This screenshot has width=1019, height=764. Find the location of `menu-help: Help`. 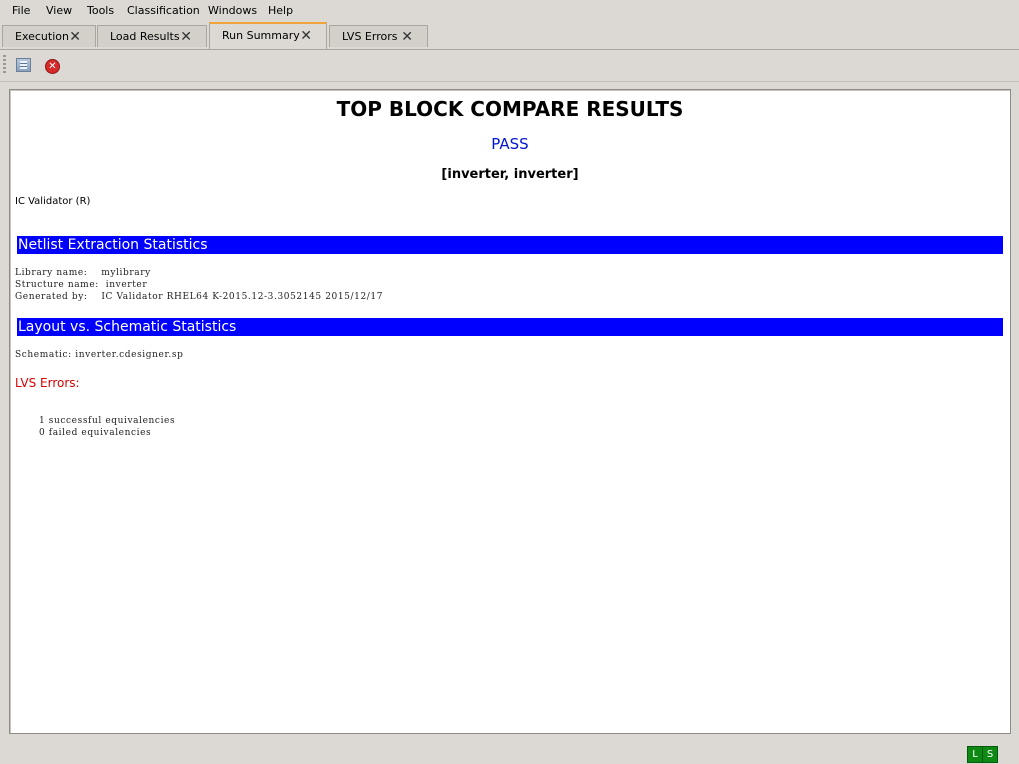

menu-help: Help is located at coordinates (280, 11).